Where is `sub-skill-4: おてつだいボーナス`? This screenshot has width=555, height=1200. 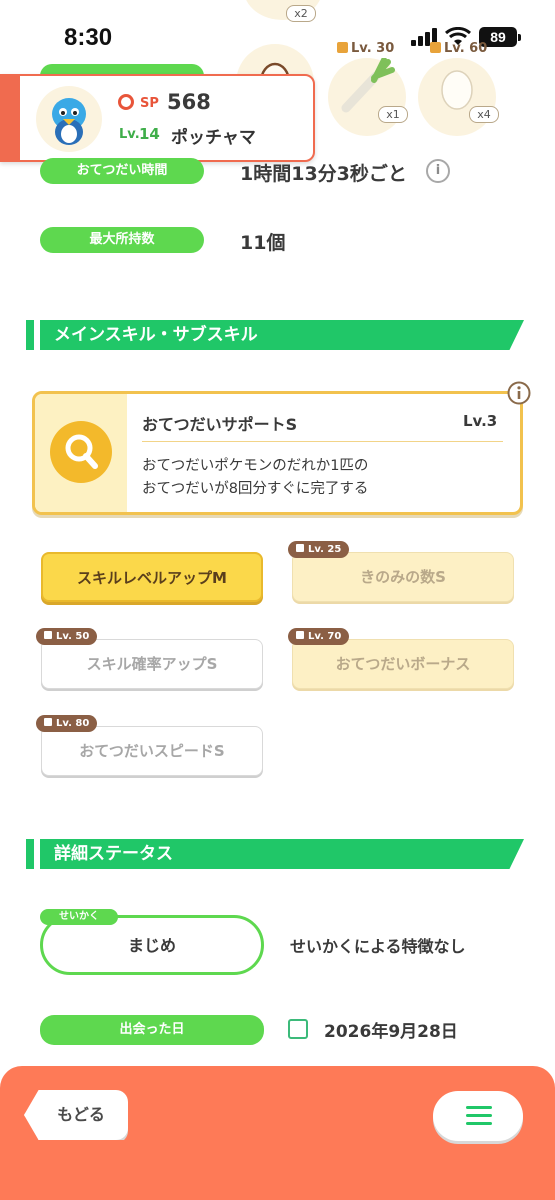
sub-skill-4: おてつだいボーナス is located at coordinates (403, 664).